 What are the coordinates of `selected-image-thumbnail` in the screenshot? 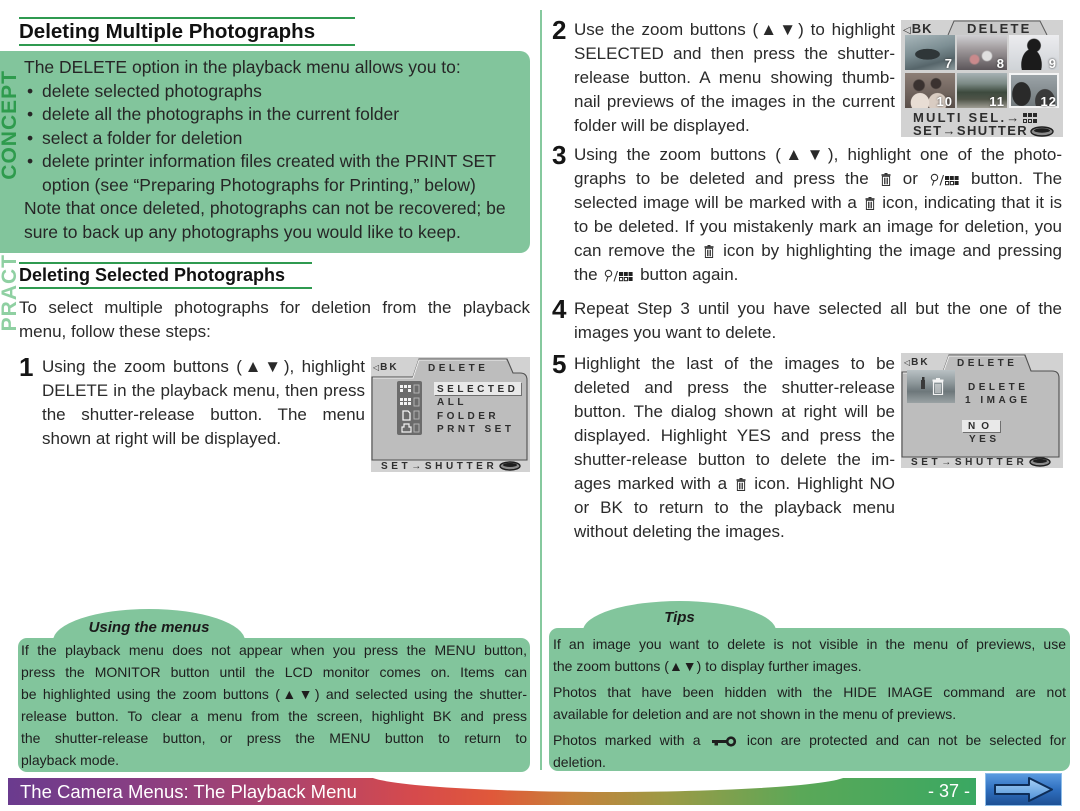 It's located at (931, 386).